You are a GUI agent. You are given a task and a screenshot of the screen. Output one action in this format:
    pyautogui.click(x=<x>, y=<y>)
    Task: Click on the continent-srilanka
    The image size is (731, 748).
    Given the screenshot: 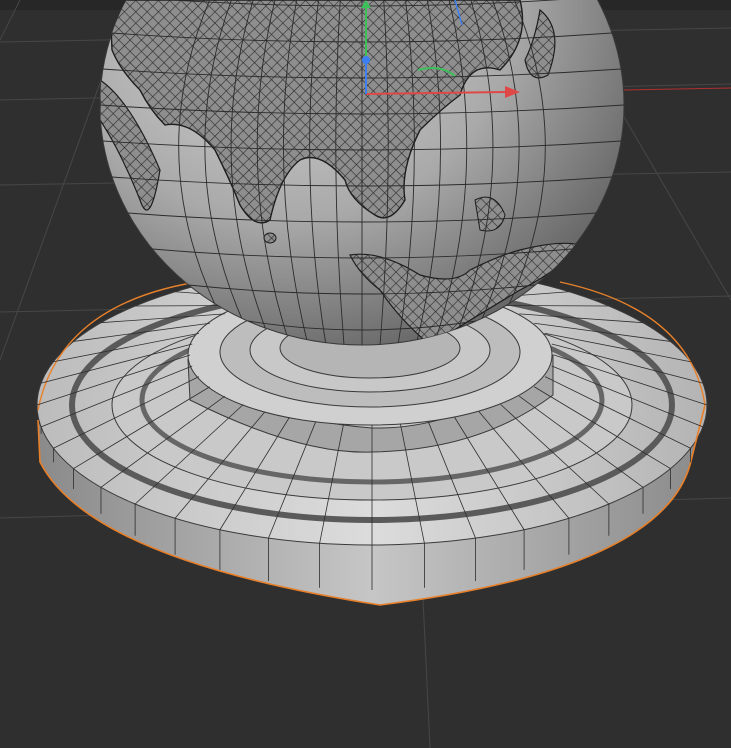 What is the action you would take?
    pyautogui.click(x=270, y=238)
    